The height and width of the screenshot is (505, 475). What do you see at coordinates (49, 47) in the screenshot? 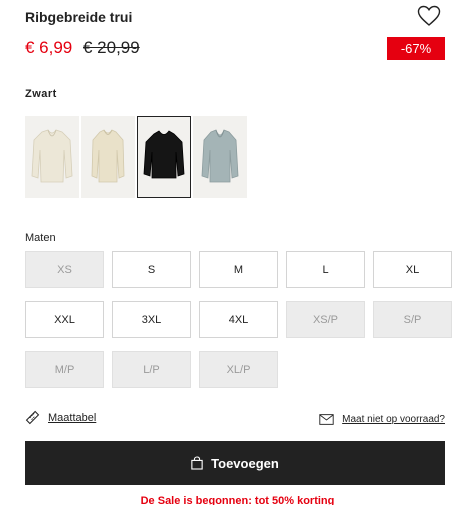
I see `sale-price: € 6,99` at bounding box center [49, 47].